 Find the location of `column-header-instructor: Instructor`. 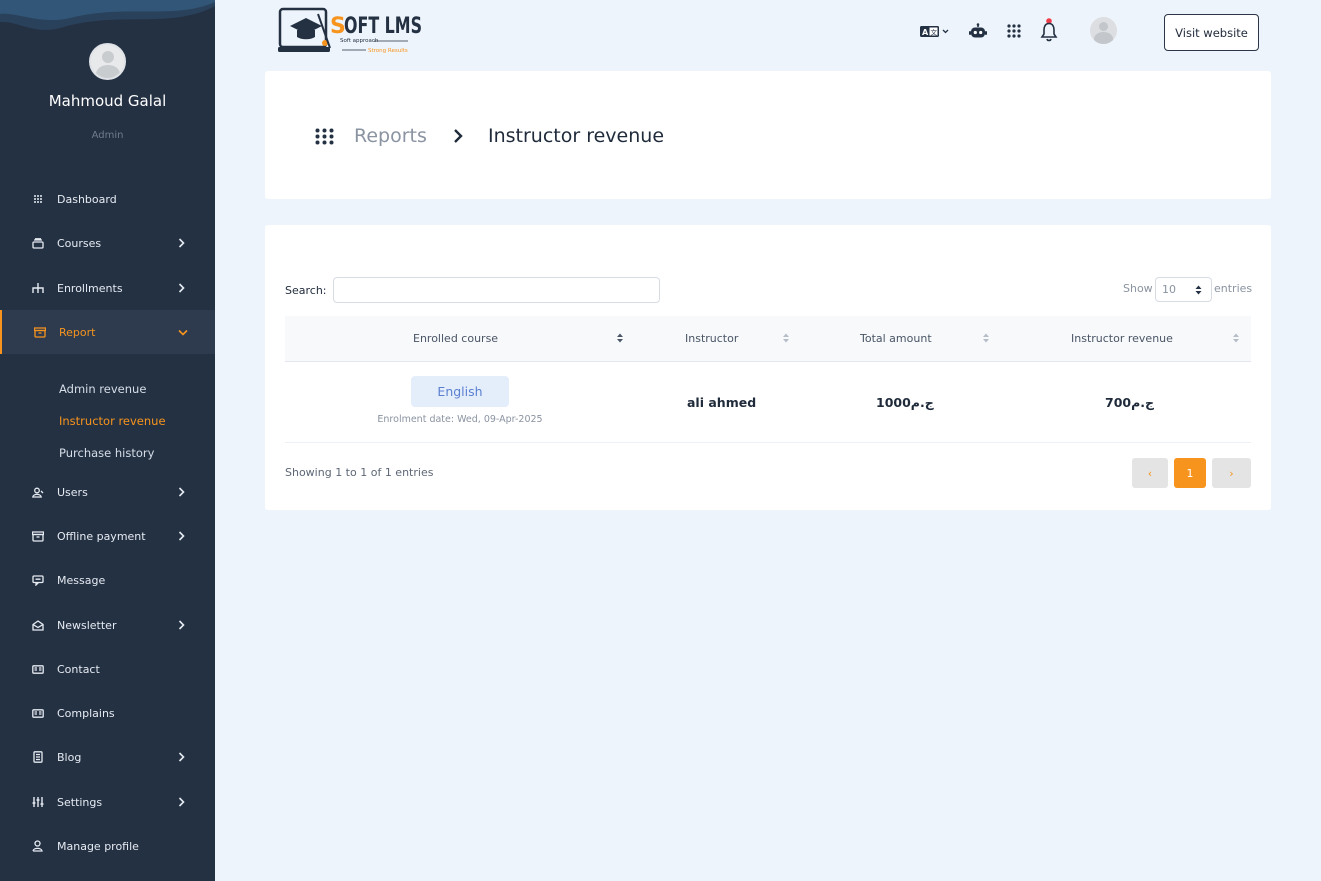

column-header-instructor: Instructor is located at coordinates (711, 338).